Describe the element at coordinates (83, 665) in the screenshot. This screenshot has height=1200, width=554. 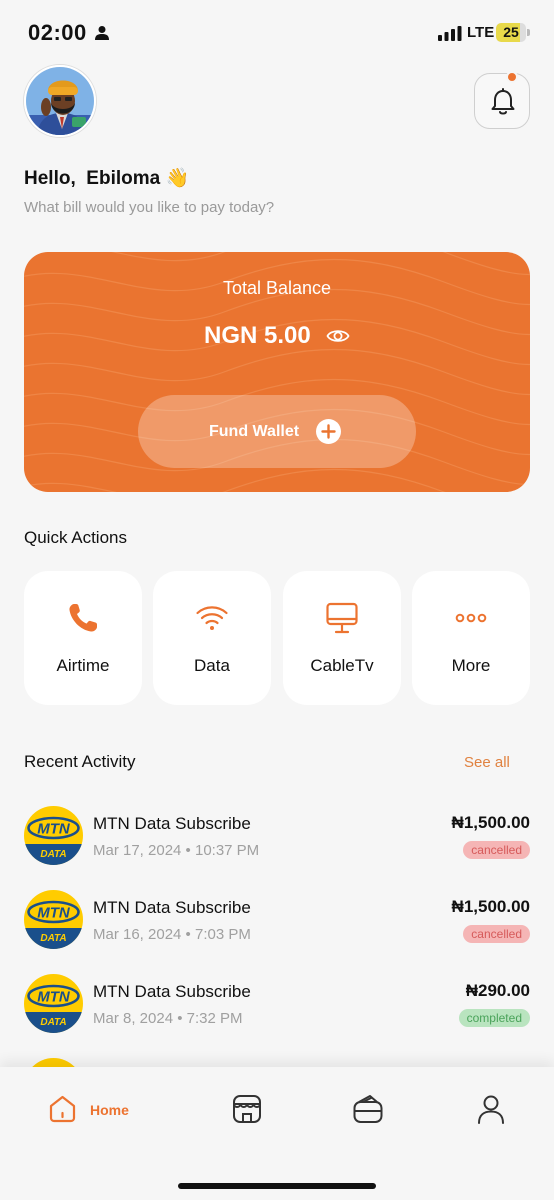
I see `quick-action-label: Airtime` at that location.